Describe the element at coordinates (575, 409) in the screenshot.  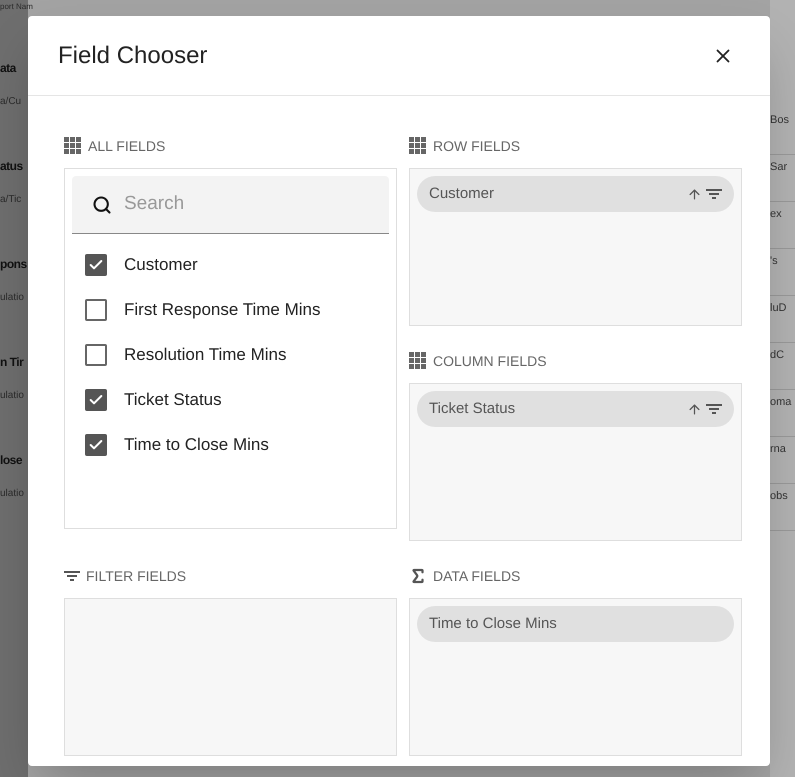
I see `field-chip: Ticket Status` at that location.